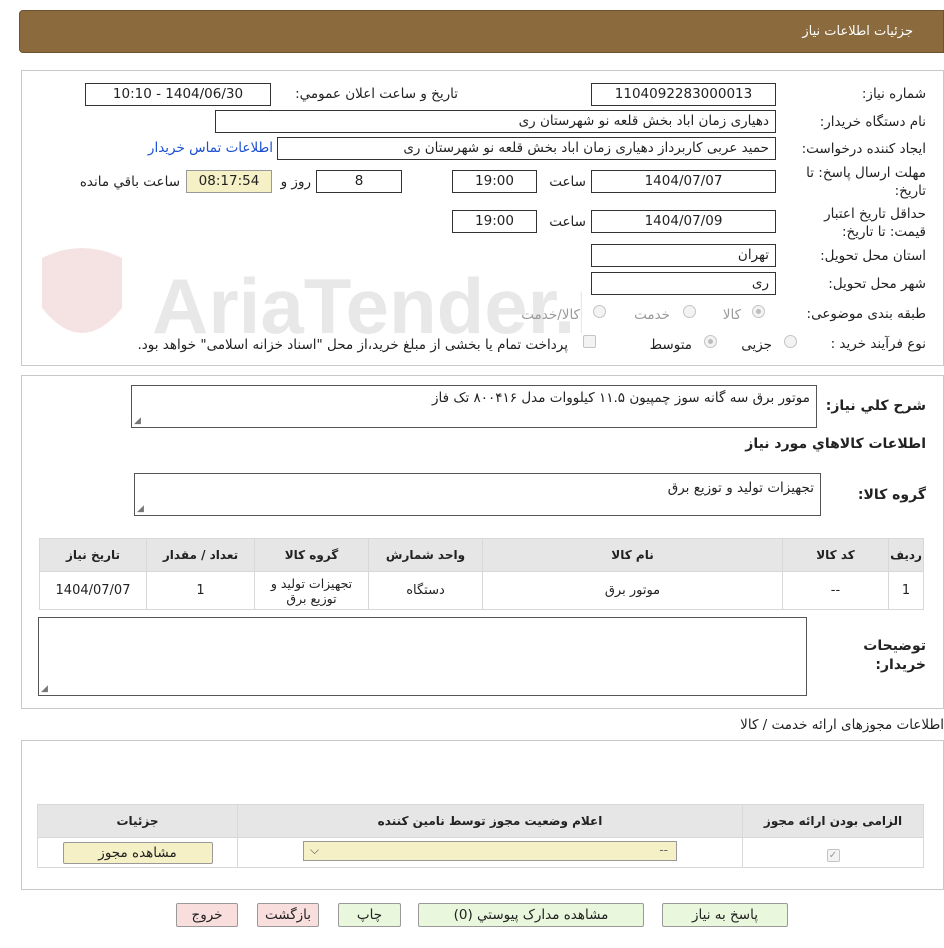 Image resolution: width=944 pixels, height=948 pixels. What do you see at coordinates (910, 191) in the screenshot?
I see `deadline-label-2: تاریخ:` at bounding box center [910, 191].